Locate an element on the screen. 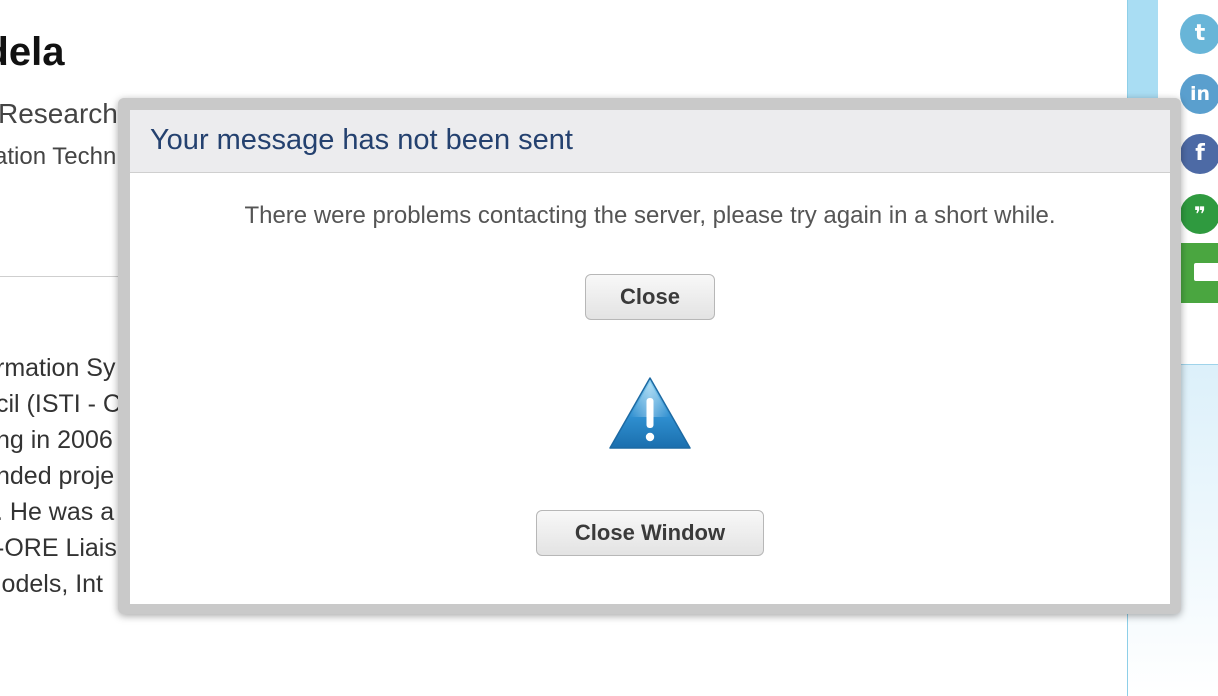 Image resolution: width=1218 pixels, height=696 pixels. profile-role: Research is located at coordinates (59, 113).